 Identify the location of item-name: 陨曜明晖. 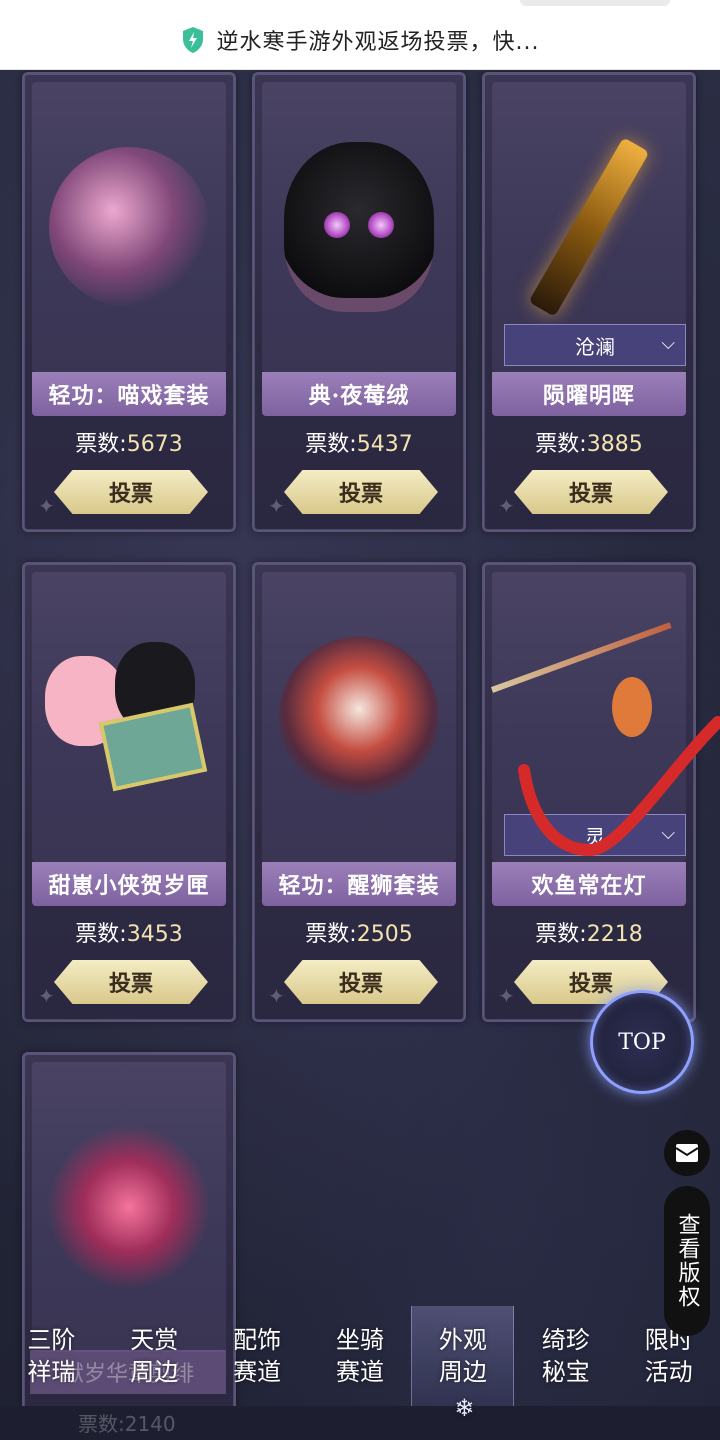
(589, 394).